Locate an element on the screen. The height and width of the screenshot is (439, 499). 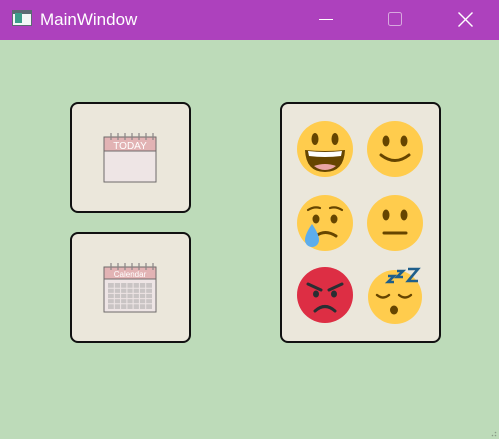
close-icon is located at coordinates (465, 19).